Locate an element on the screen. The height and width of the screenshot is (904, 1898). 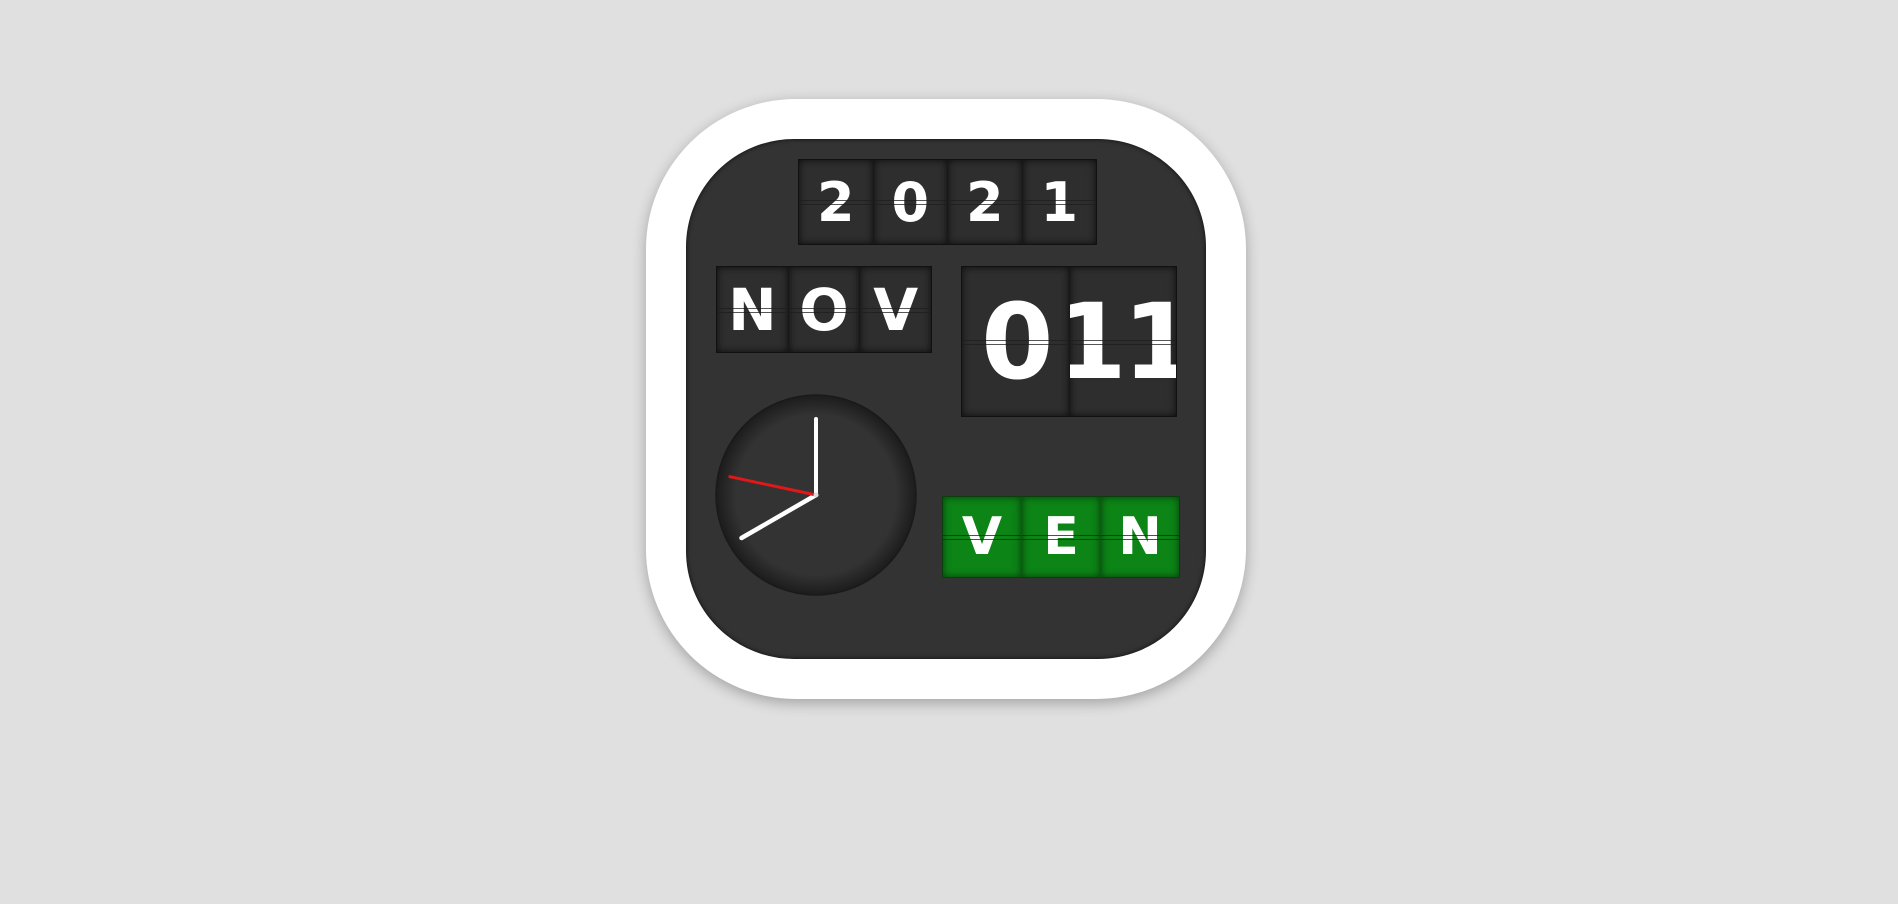
weekday-letter: E is located at coordinates (1061, 537).